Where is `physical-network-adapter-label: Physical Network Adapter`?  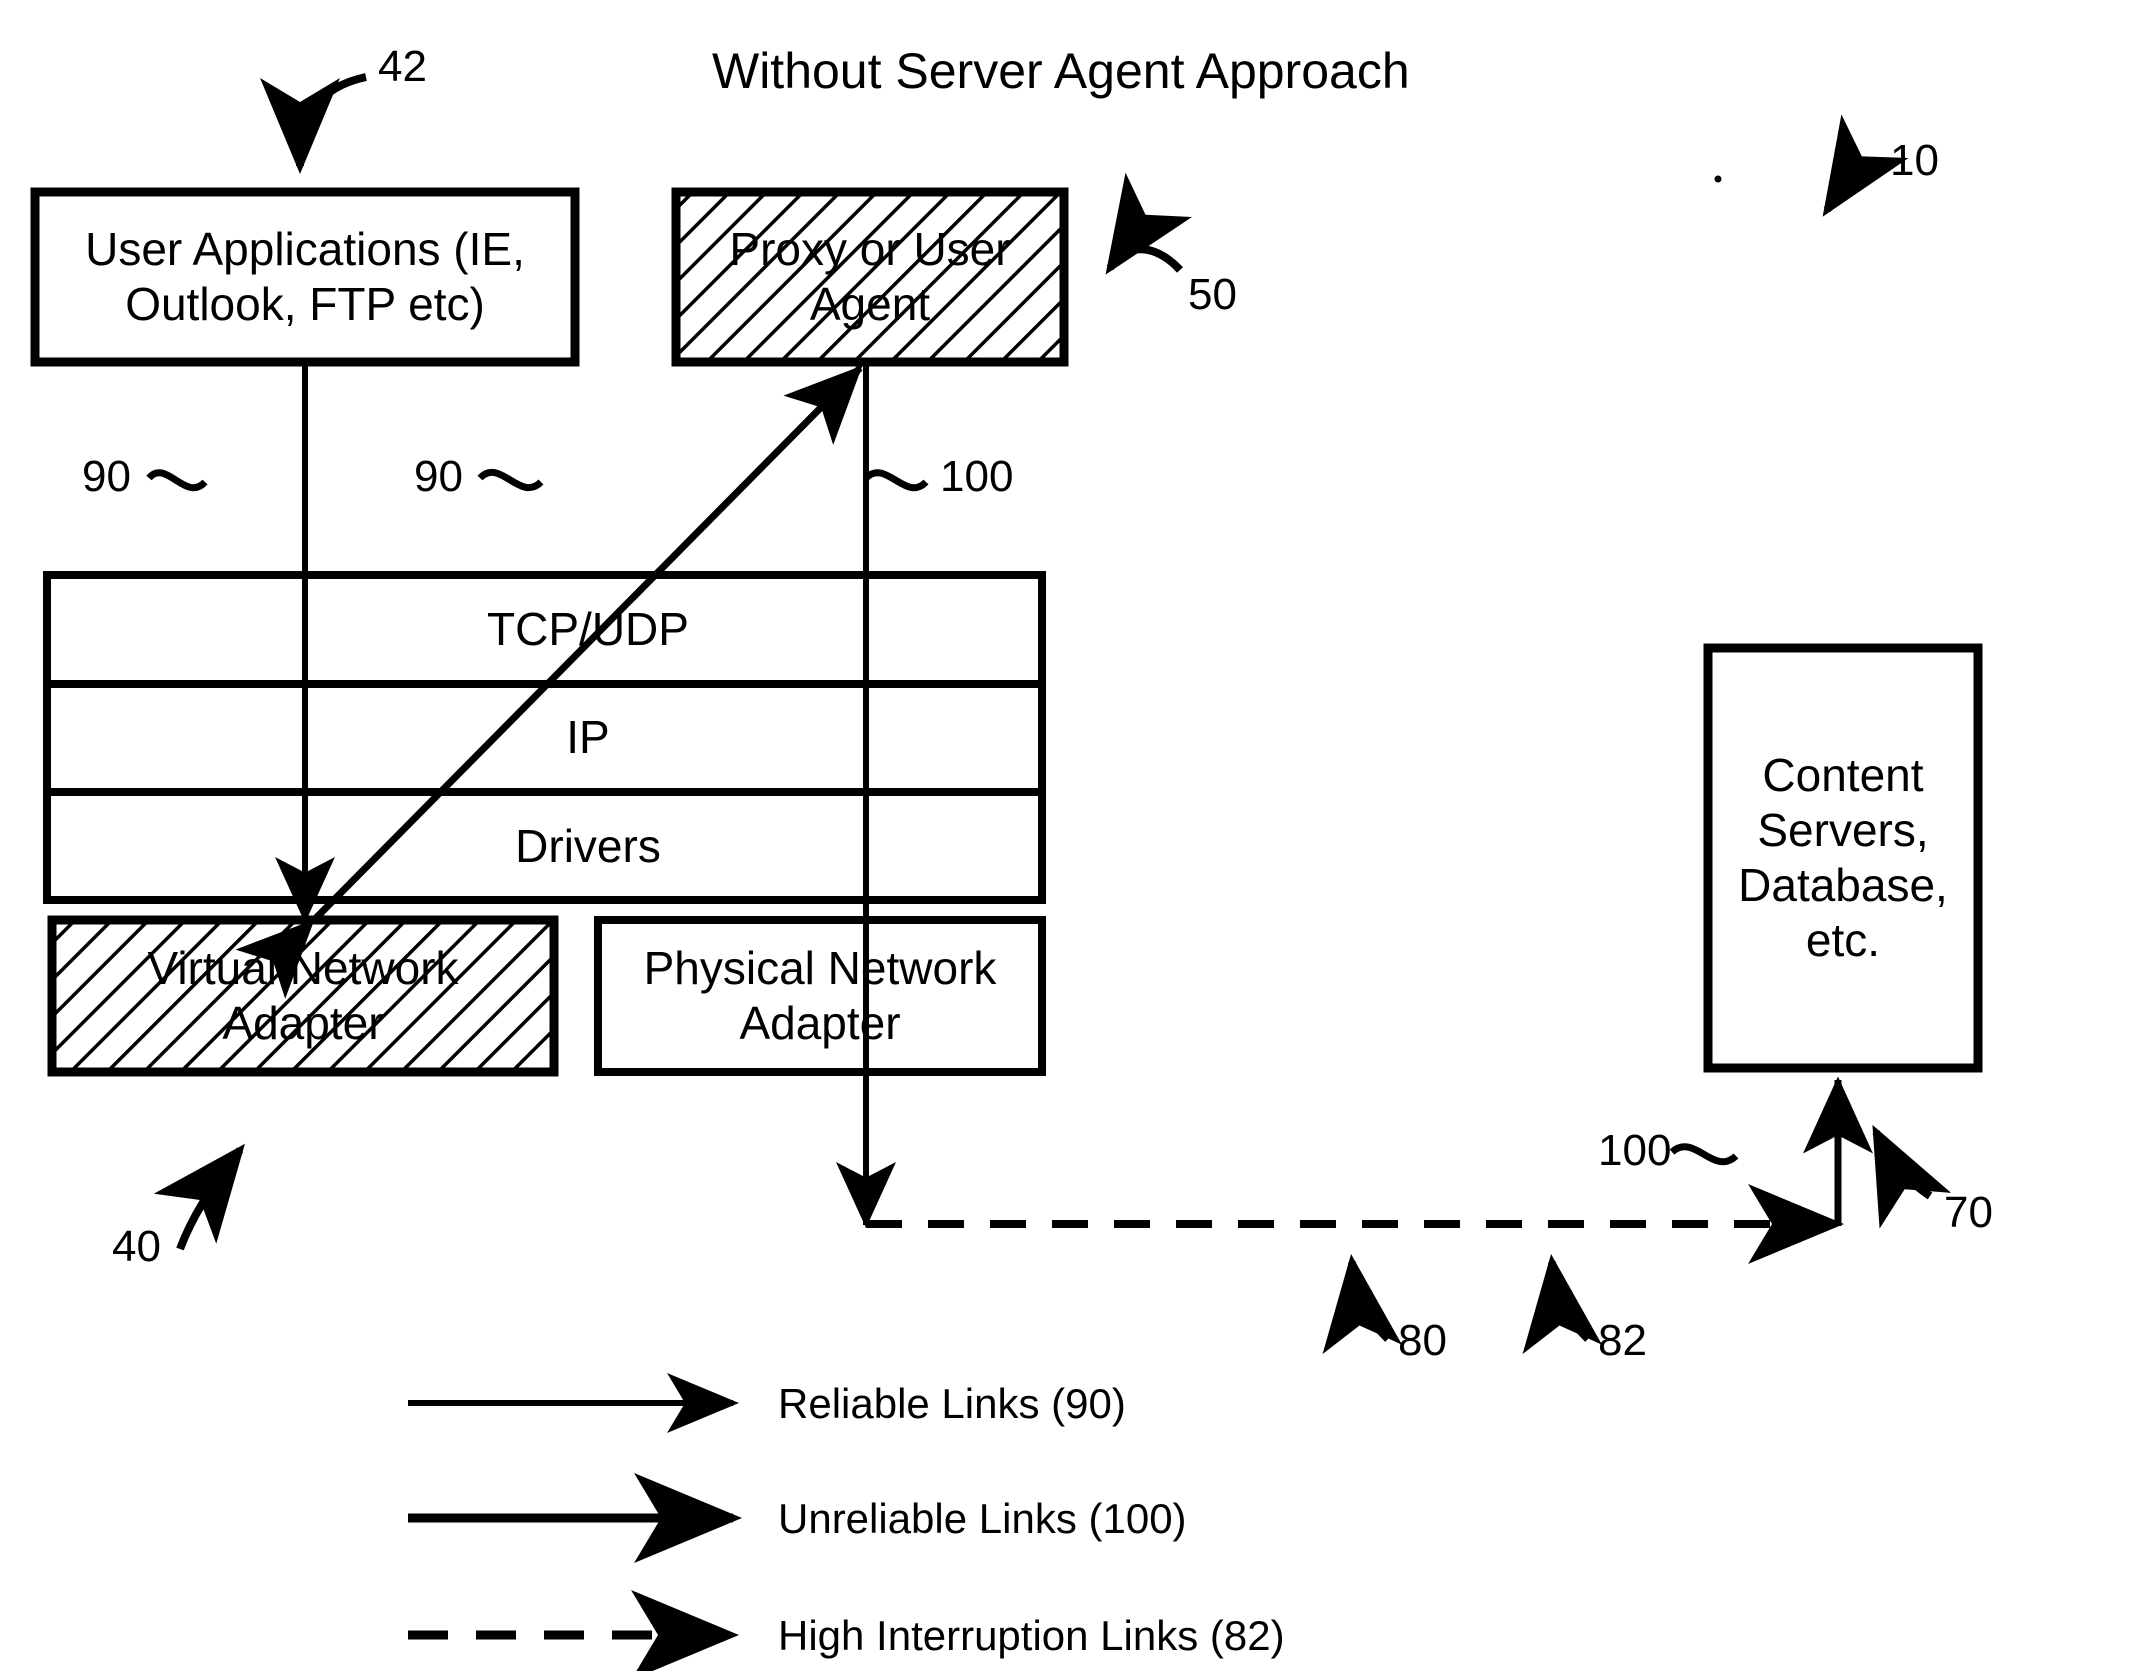
physical-network-adapter-label: Physical Network Adapter is located at coordinates (820, 995).